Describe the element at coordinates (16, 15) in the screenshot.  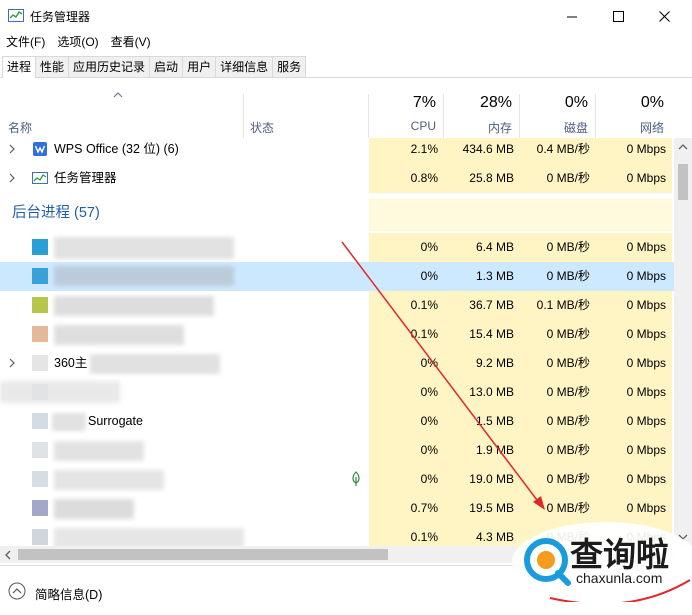
I see `task-manager-icon` at that location.